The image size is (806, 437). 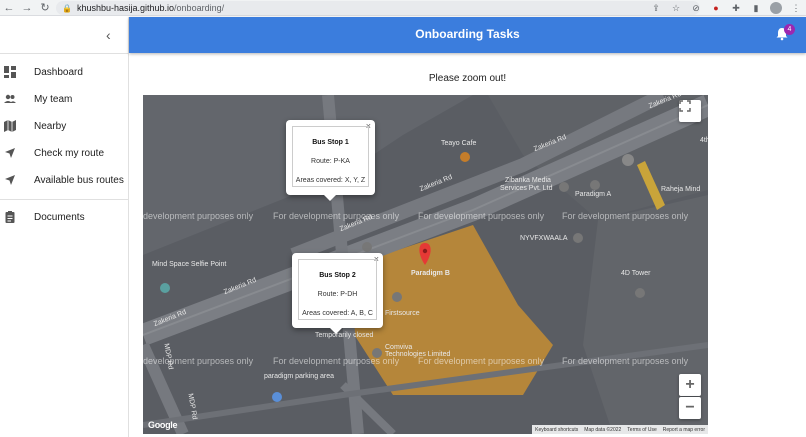 I want to click on map-label: Teayo Cafe, so click(x=459, y=143).